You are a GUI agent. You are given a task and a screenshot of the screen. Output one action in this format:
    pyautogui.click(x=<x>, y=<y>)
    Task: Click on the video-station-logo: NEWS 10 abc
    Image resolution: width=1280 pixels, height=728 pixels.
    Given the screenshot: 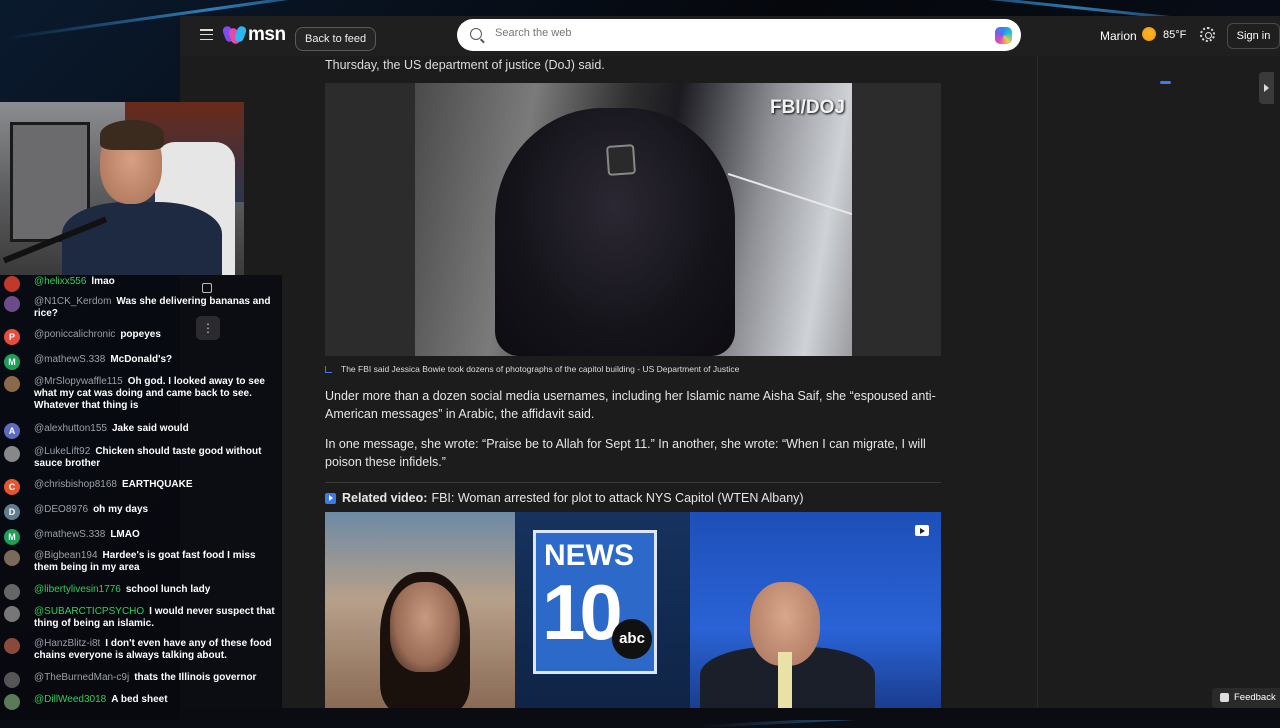 What is the action you would take?
    pyautogui.click(x=602, y=610)
    